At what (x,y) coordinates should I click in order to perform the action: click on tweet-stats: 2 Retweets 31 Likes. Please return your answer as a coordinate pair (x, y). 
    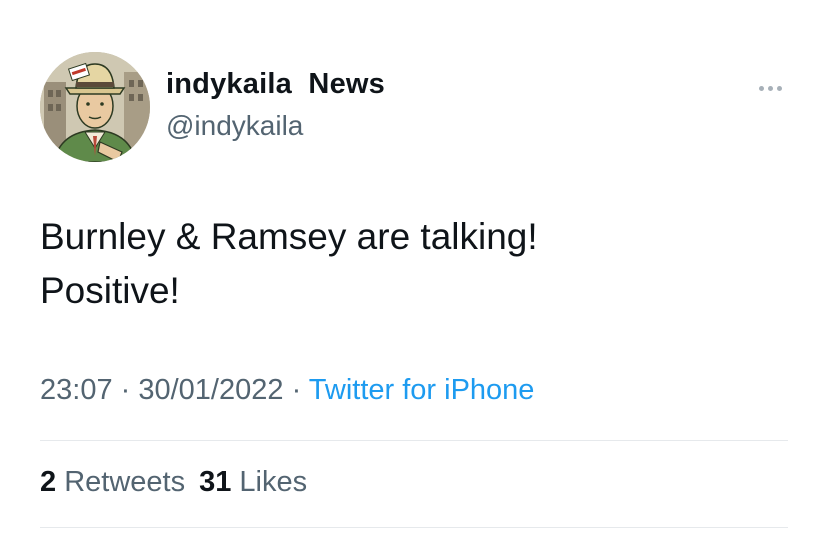
    Looking at the image, I should click on (180, 482).